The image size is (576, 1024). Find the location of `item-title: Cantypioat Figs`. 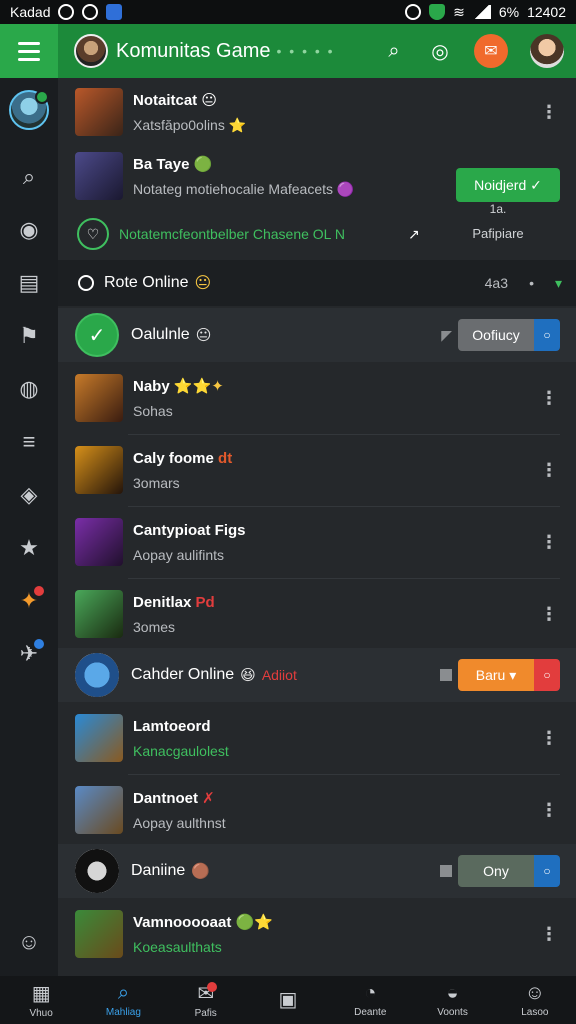

item-title: Cantypioat Figs is located at coordinates (189, 530).